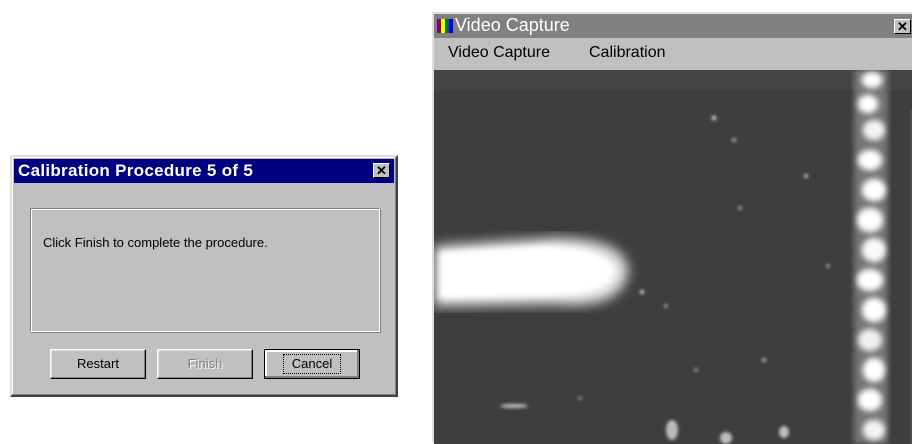  I want to click on cancel-button: Cancel, so click(312, 364).